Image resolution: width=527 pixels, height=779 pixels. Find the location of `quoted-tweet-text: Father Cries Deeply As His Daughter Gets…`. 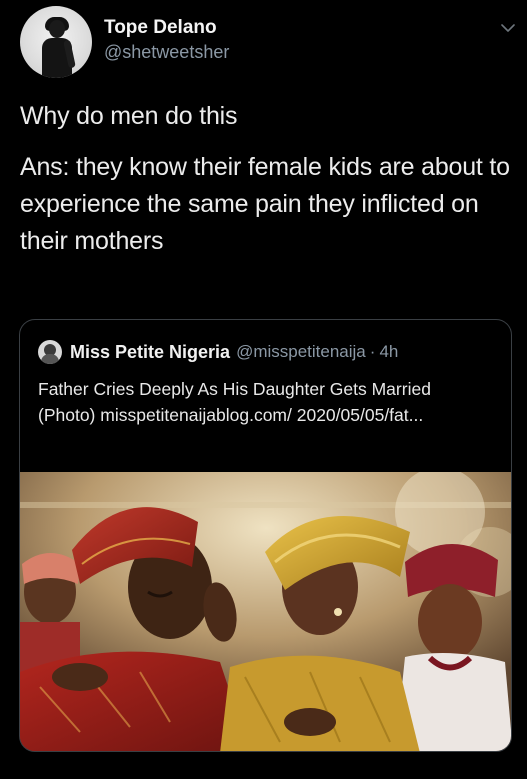

quoted-tweet-text: Father Cries Deeply As His Daughter Gets… is located at coordinates (234, 402).